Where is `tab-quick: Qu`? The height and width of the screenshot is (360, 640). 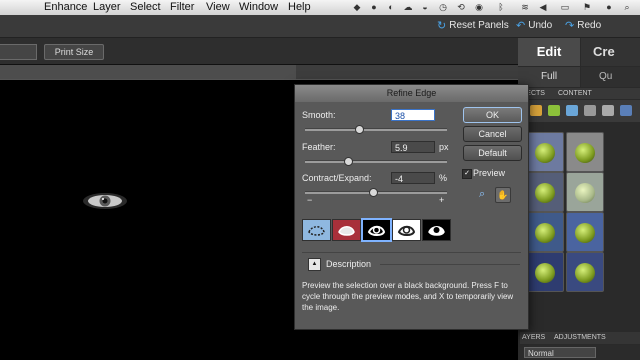
tab-quick: Qu is located at coordinates (610, 77).